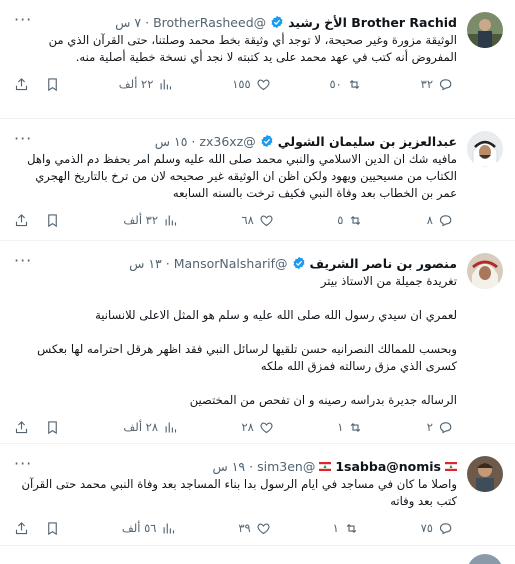  Describe the element at coordinates (372, 22) in the screenshot. I see `display-name: Brother Rachid الأخ رشيد` at that location.